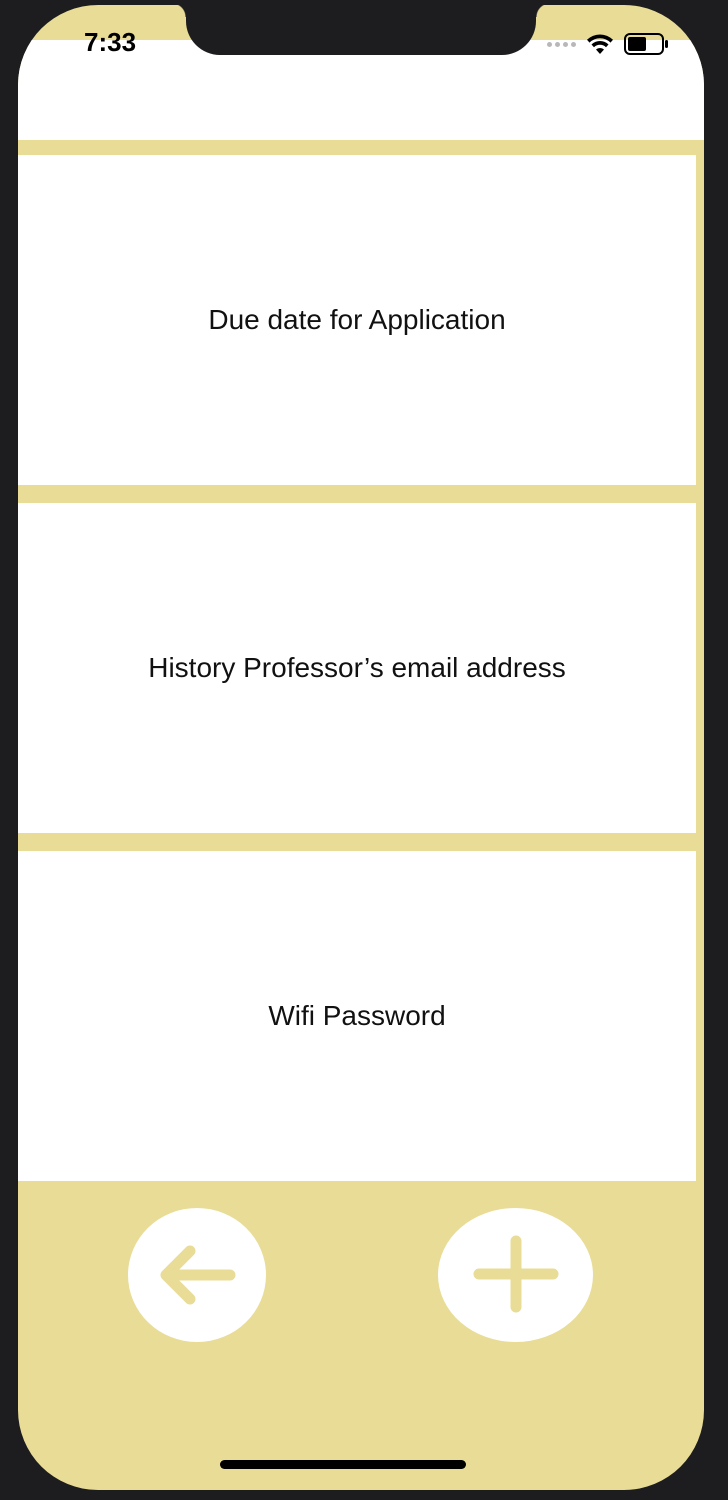 This screenshot has width=728, height=1500. I want to click on back-button, so click(197, 1275).